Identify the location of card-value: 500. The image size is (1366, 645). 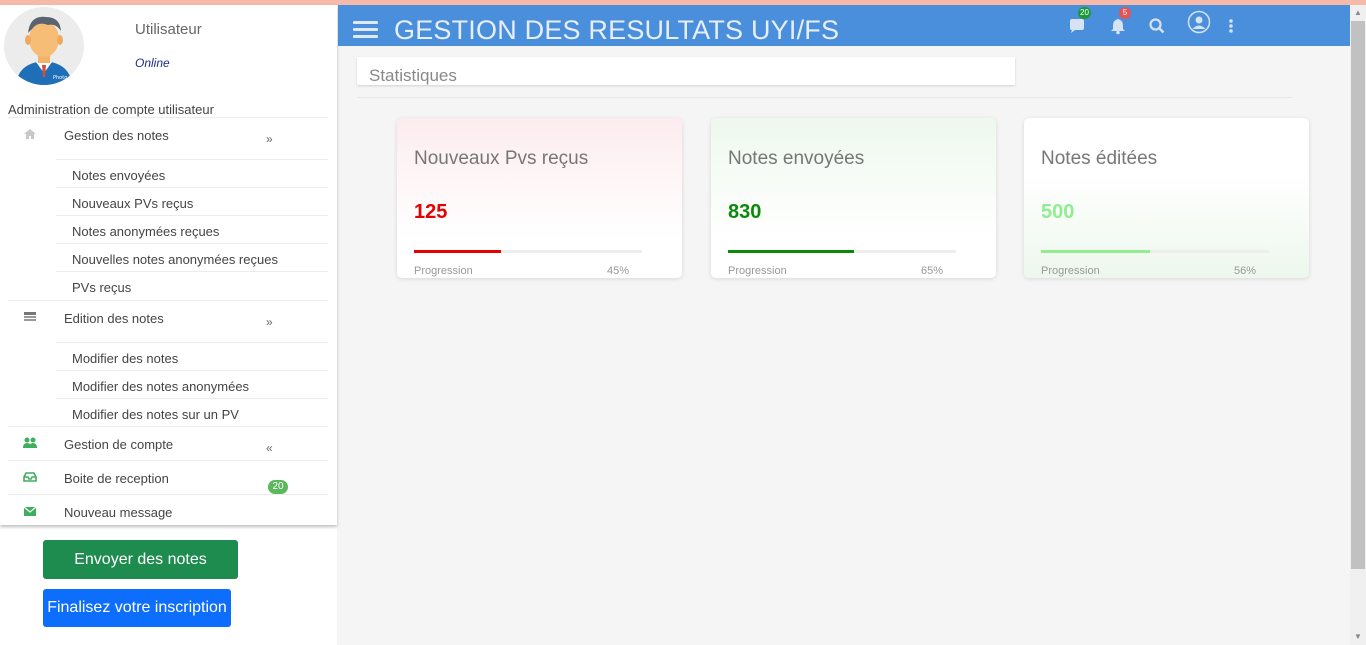
(1057, 212).